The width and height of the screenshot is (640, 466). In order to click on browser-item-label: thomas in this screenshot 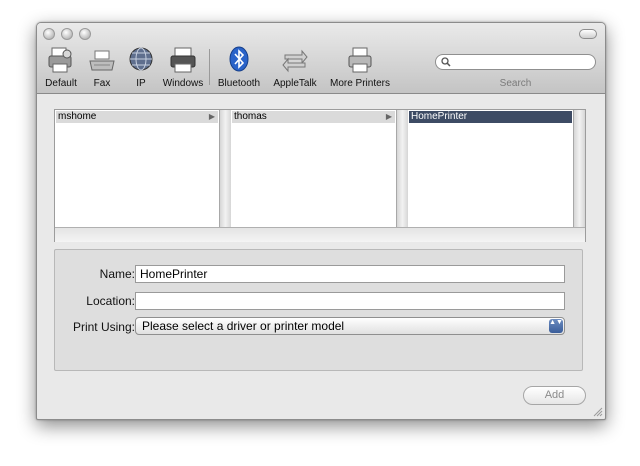, I will do `click(250, 116)`.